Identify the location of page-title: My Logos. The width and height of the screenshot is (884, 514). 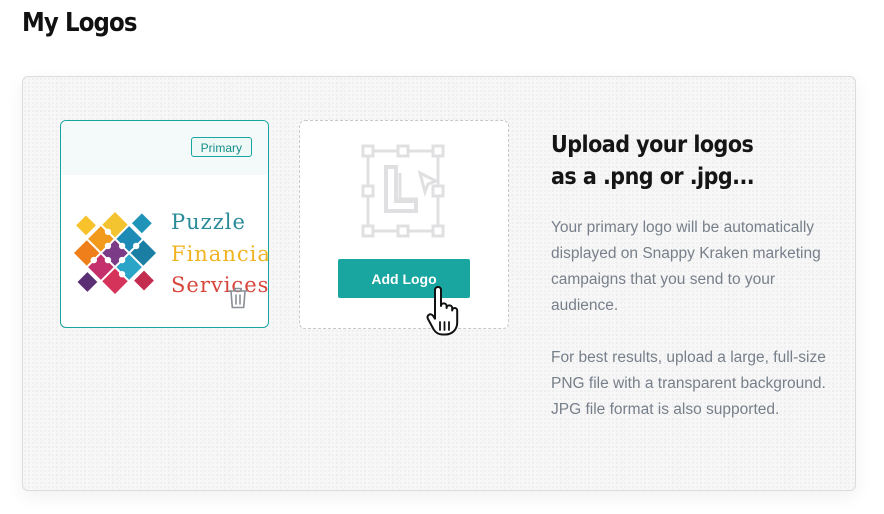
(80, 23).